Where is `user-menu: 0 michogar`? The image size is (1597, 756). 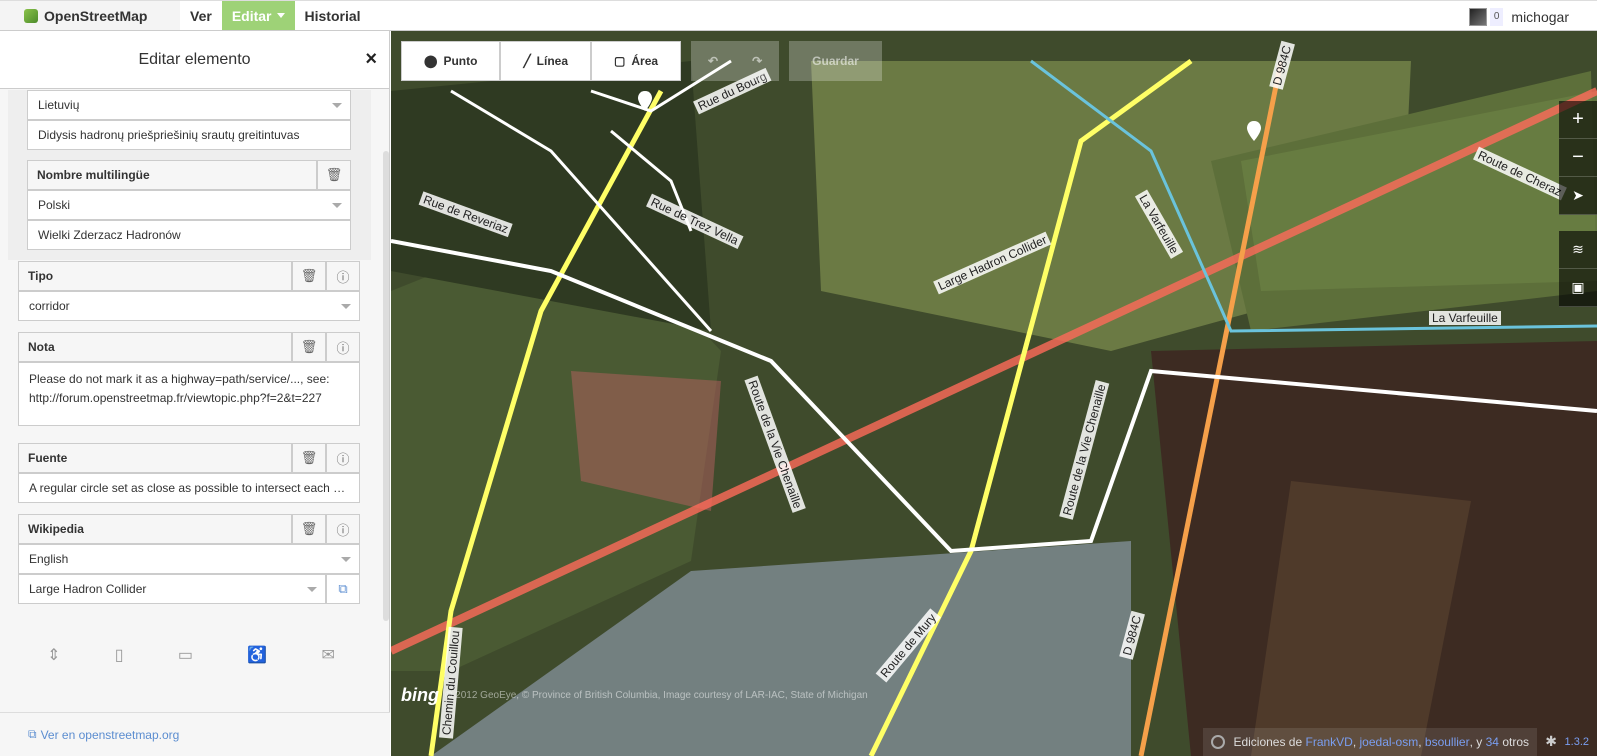
user-menu: 0 michogar is located at coordinates (1518, 16).